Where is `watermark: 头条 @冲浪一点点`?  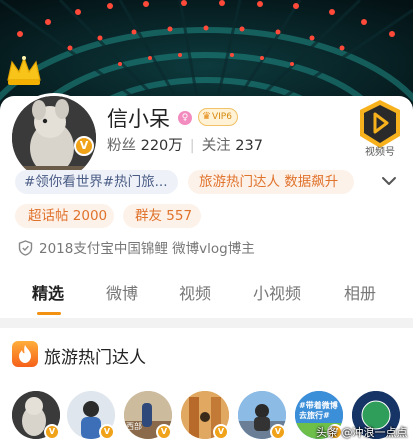
watermark: 头条 @冲浪一点点 is located at coordinates (362, 432).